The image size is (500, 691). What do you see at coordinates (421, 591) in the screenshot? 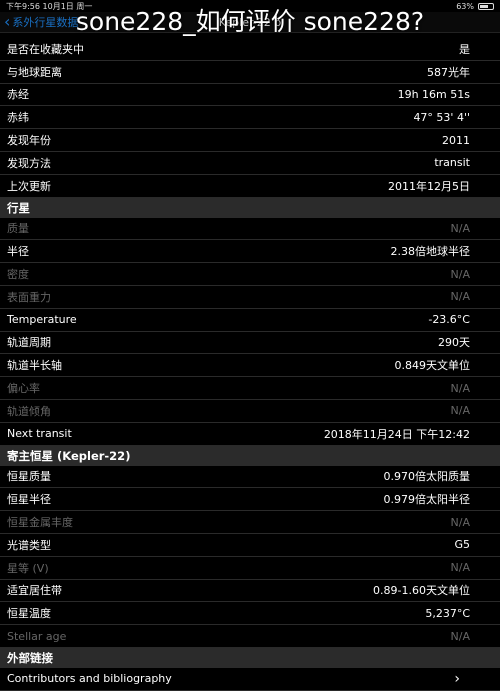
I see `row-value: 0.89-1.60天文单位` at bounding box center [421, 591].